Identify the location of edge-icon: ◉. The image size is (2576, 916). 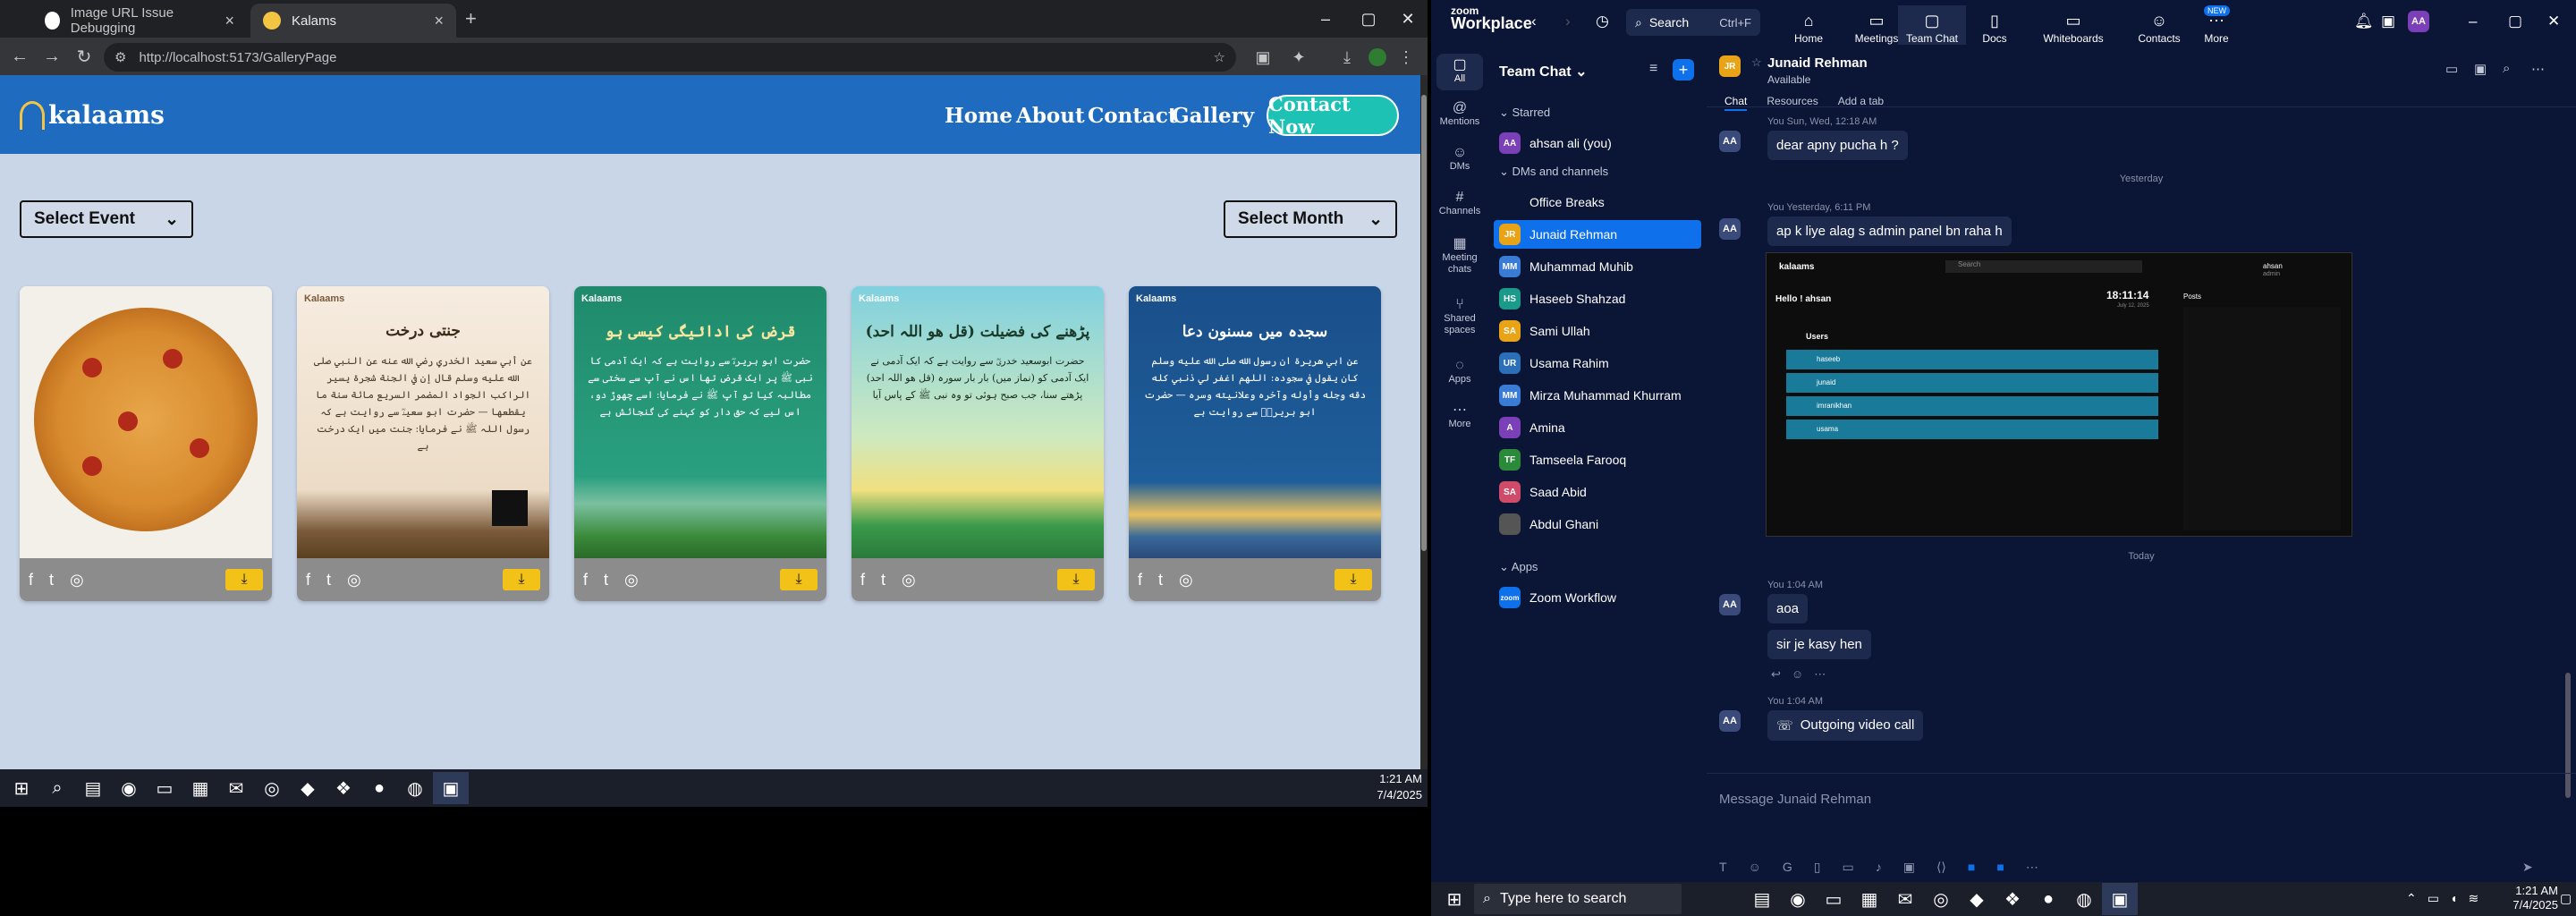
(129, 788).